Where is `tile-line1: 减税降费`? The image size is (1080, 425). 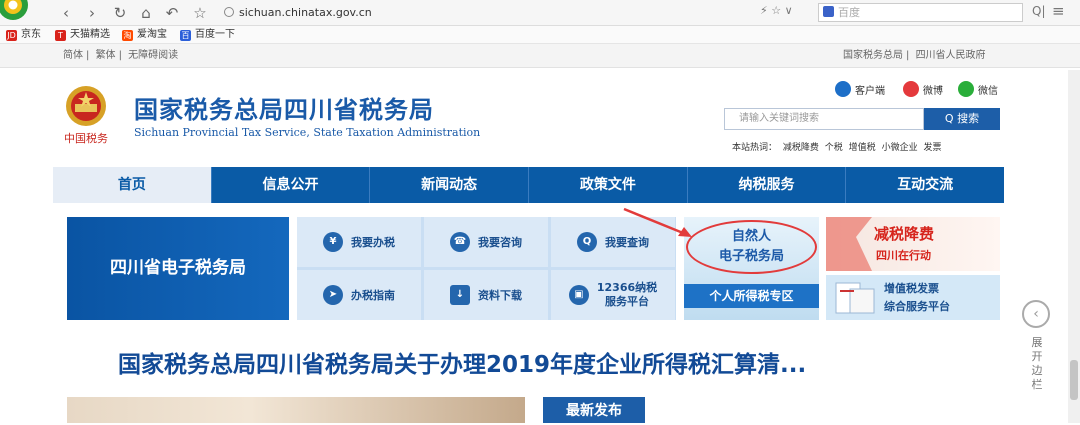
tile-line1: 减税降费 is located at coordinates (904, 234).